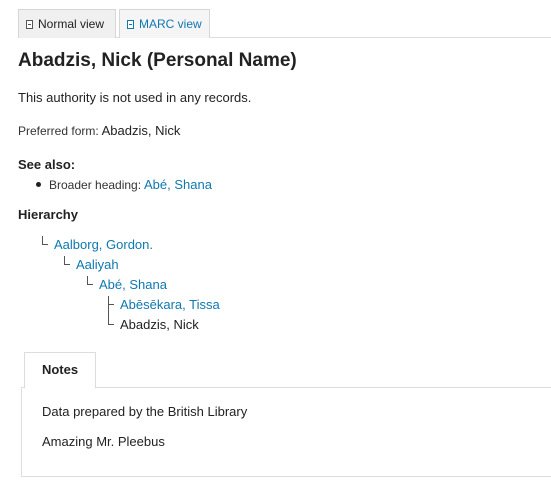 This screenshot has width=551, height=486. Describe the element at coordinates (286, 370) in the screenshot. I see `notes-tabs: Notes` at that location.